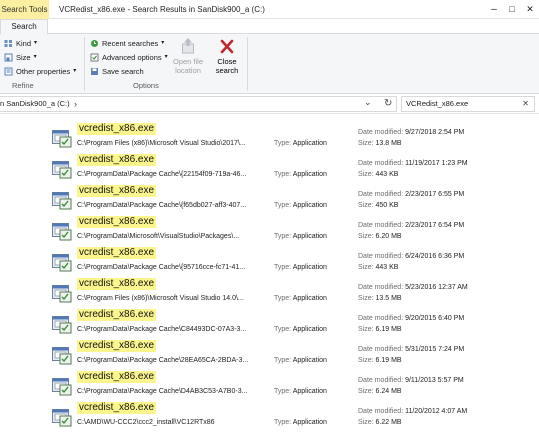  Describe the element at coordinates (388, 143) in the screenshot. I see `size-value: 13.8 MB` at that location.